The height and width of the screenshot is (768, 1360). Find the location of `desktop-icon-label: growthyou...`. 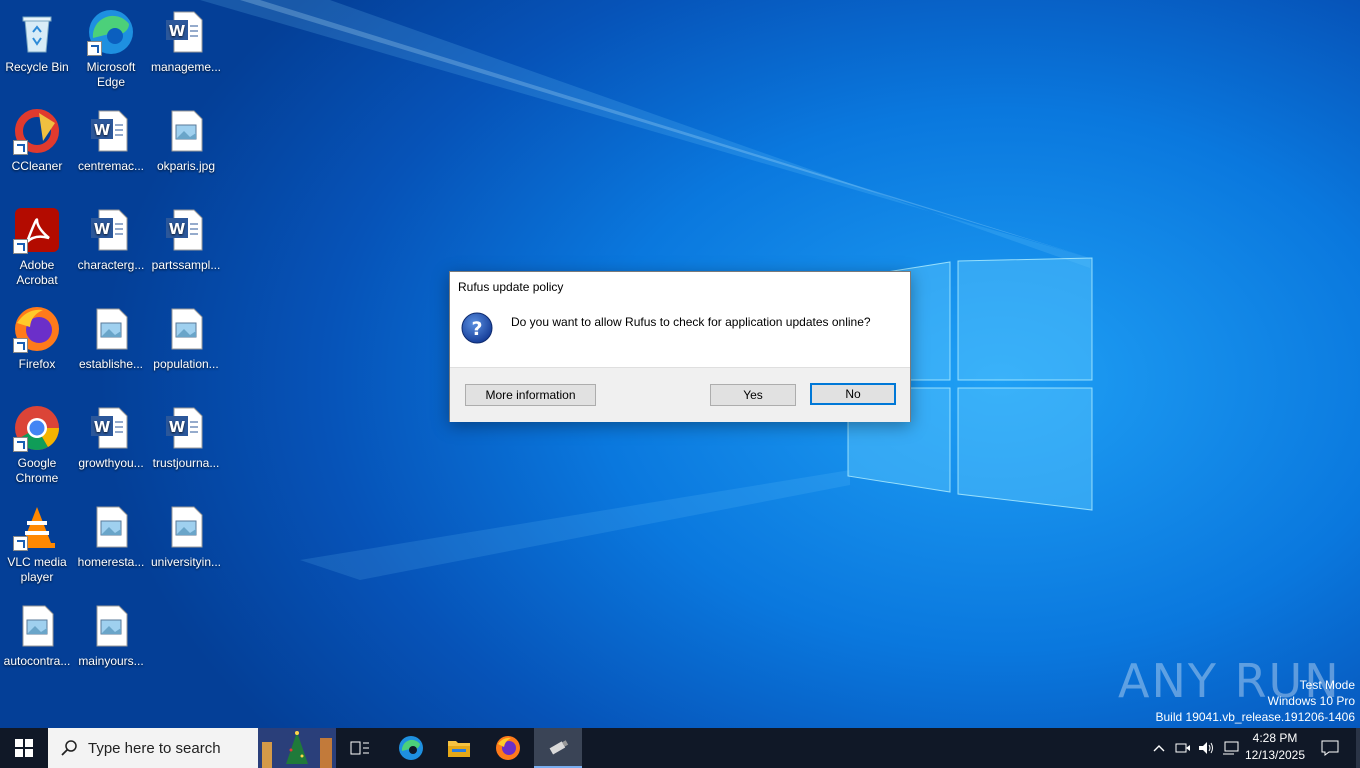

desktop-icon-label: growthyou... is located at coordinates (111, 463).